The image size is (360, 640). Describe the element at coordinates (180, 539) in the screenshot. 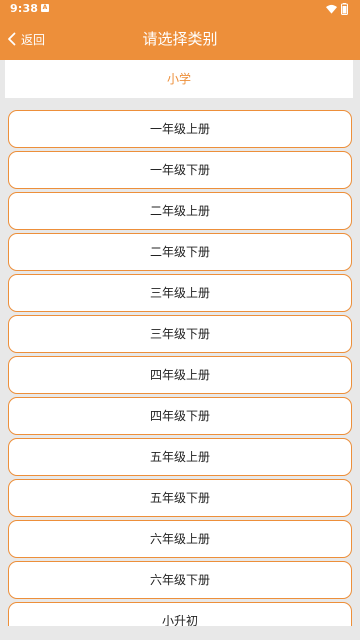

I see `grade-6-first-semester-button: 六年级上册` at that location.